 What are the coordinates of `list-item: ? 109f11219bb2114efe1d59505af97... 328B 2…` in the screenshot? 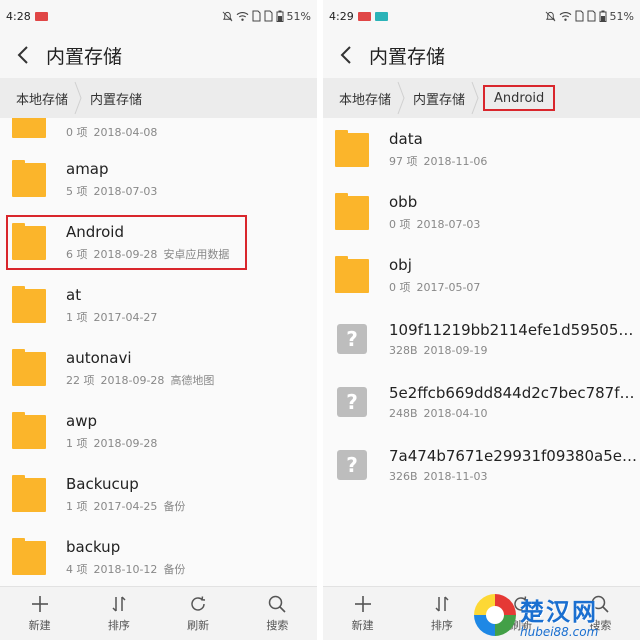 It's located at (481, 338).